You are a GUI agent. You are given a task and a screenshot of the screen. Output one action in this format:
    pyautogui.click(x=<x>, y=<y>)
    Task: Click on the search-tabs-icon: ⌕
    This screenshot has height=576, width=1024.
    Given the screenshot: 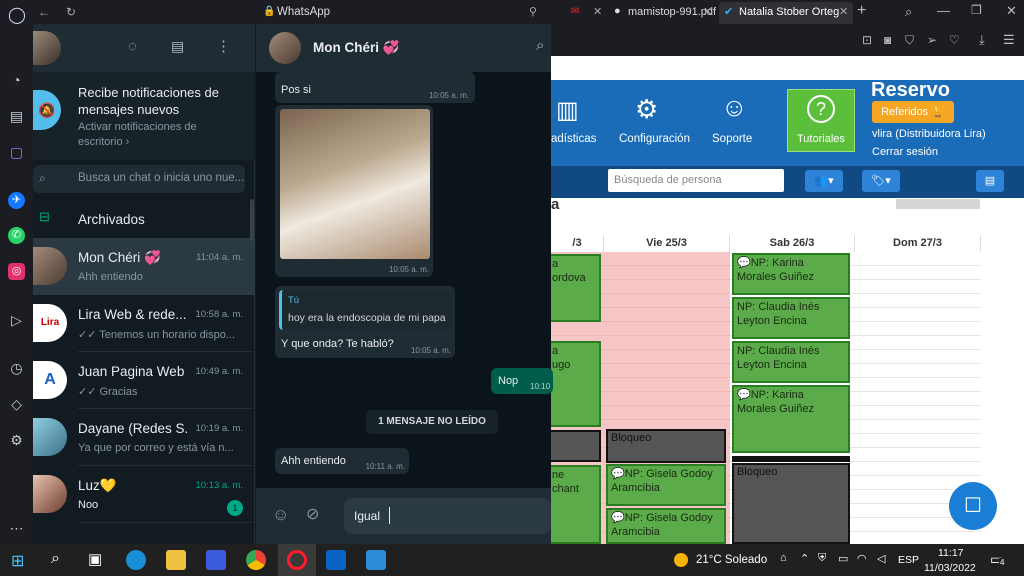 What is the action you would take?
    pyautogui.click(x=908, y=12)
    